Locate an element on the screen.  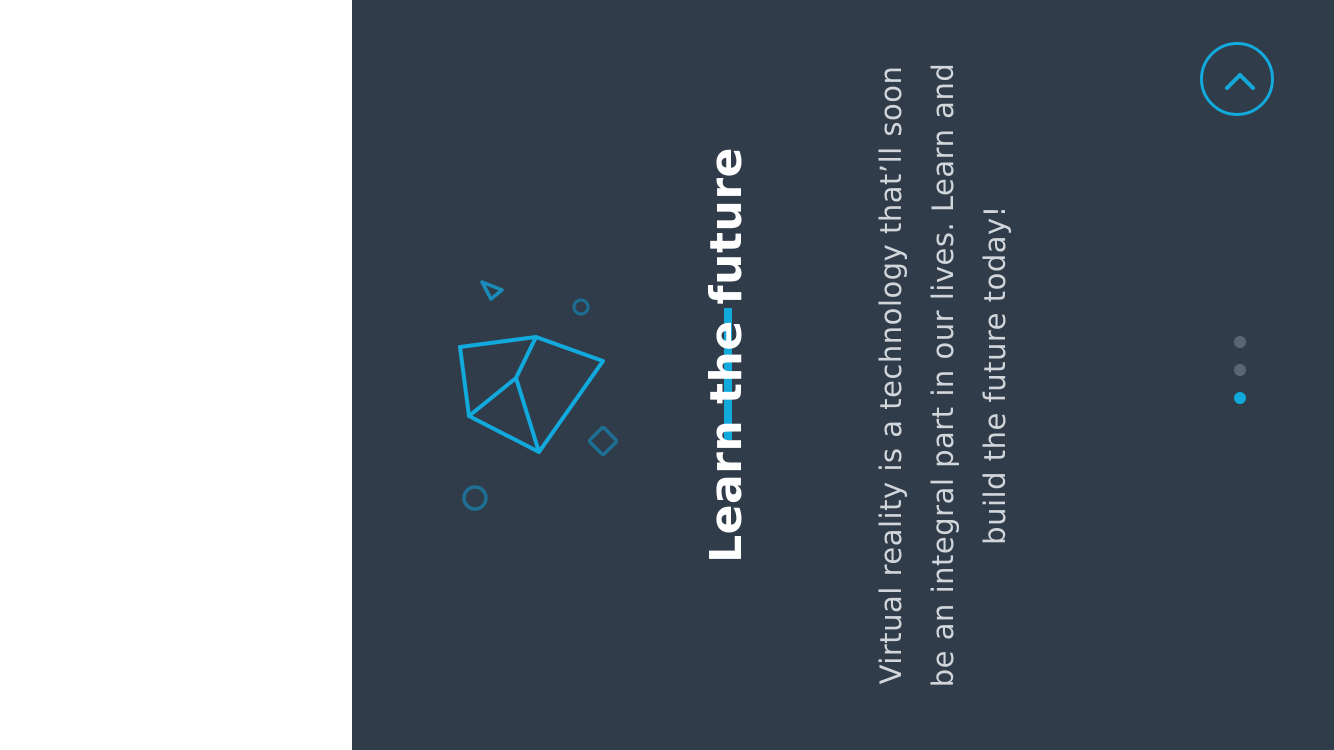
vr-crystal-illustration is located at coordinates (538, 395).